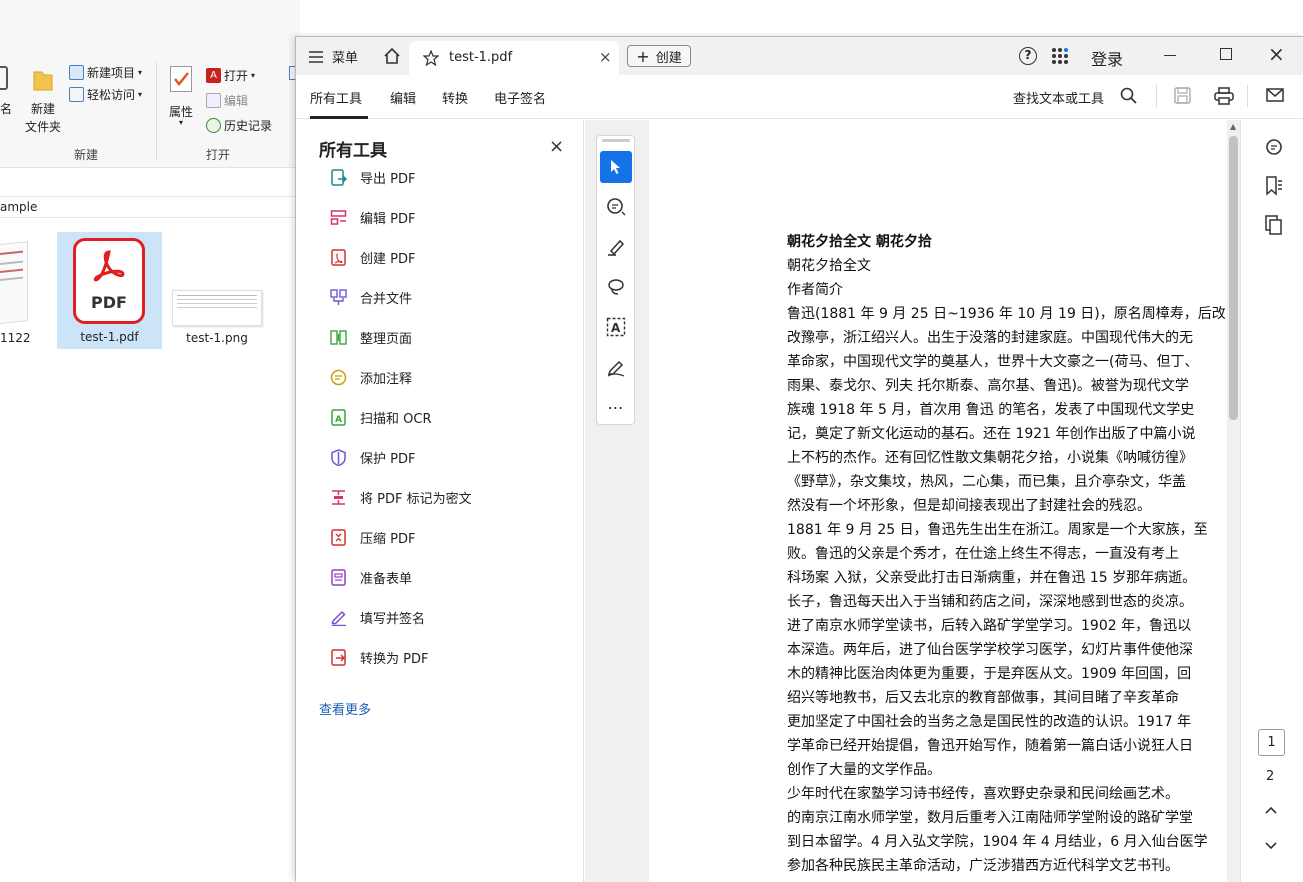  Describe the element at coordinates (1170, 55) in the screenshot. I see `minimize-icon` at that location.